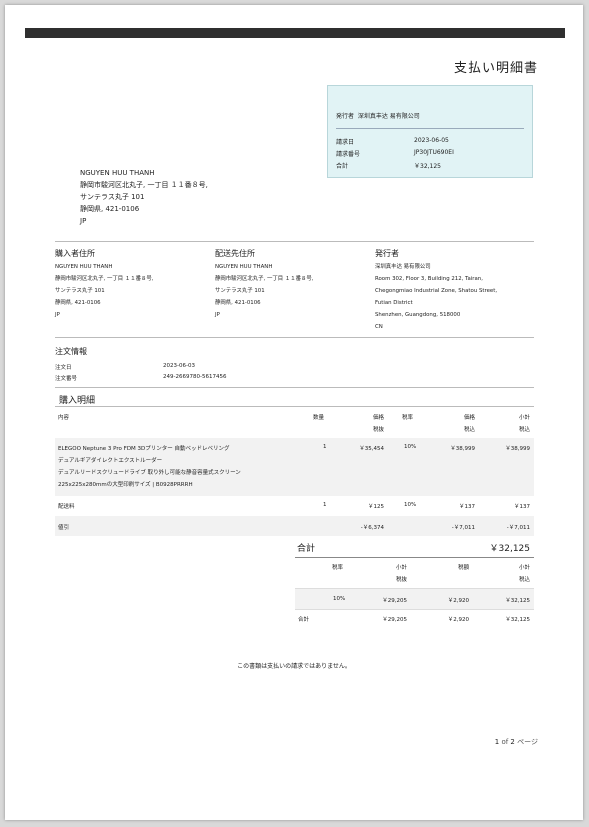 This screenshot has width=589, height=827. What do you see at coordinates (518, 528) in the screenshot?
I see `discount-subtotal: -￥7,011` at bounding box center [518, 528].